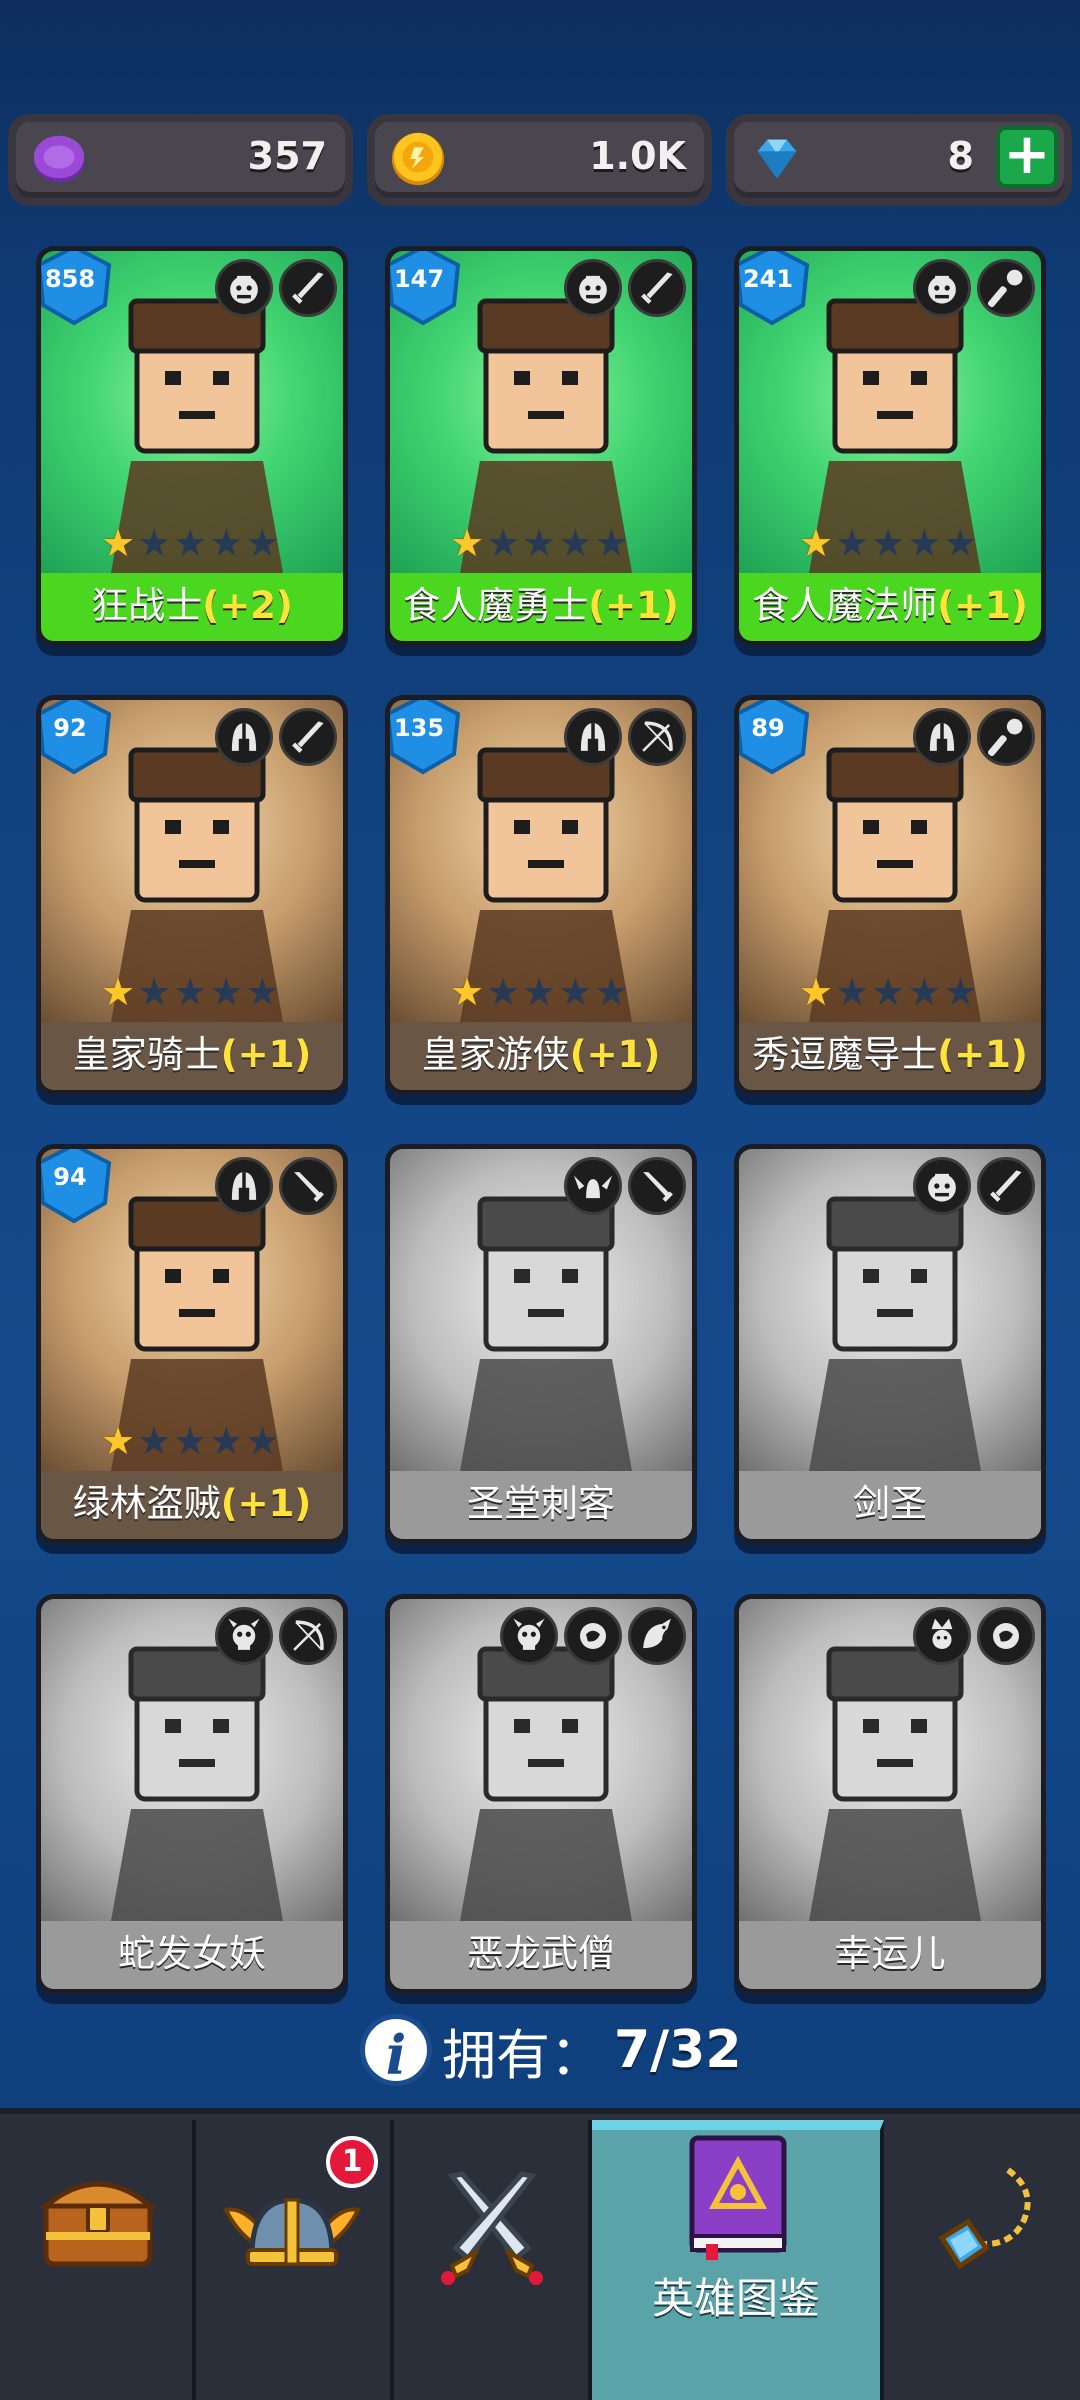  Describe the element at coordinates (146, 1054) in the screenshot. I see `hero-name-text: 皇家骑士` at that location.